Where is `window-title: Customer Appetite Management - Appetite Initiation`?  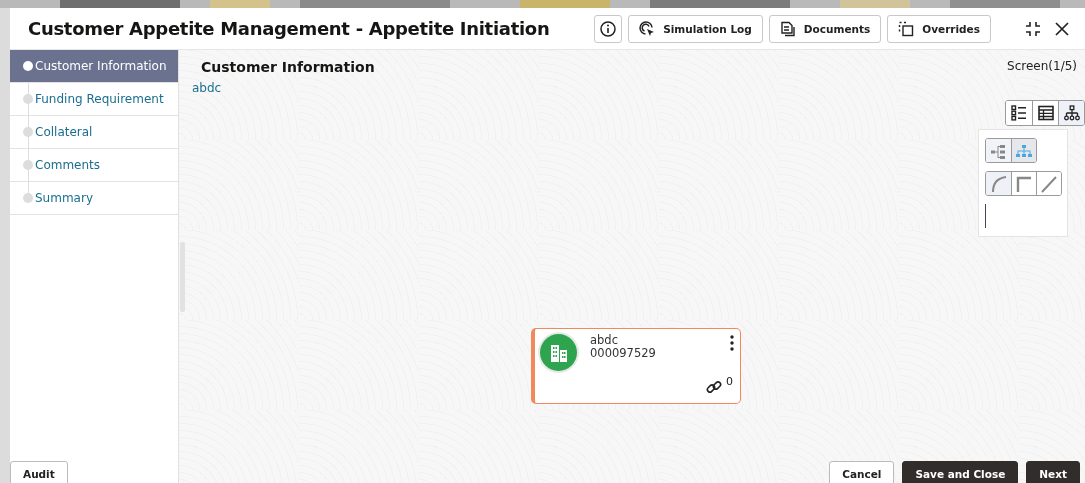
window-title: Customer Appetite Management - Appetite Initiation is located at coordinates (289, 28).